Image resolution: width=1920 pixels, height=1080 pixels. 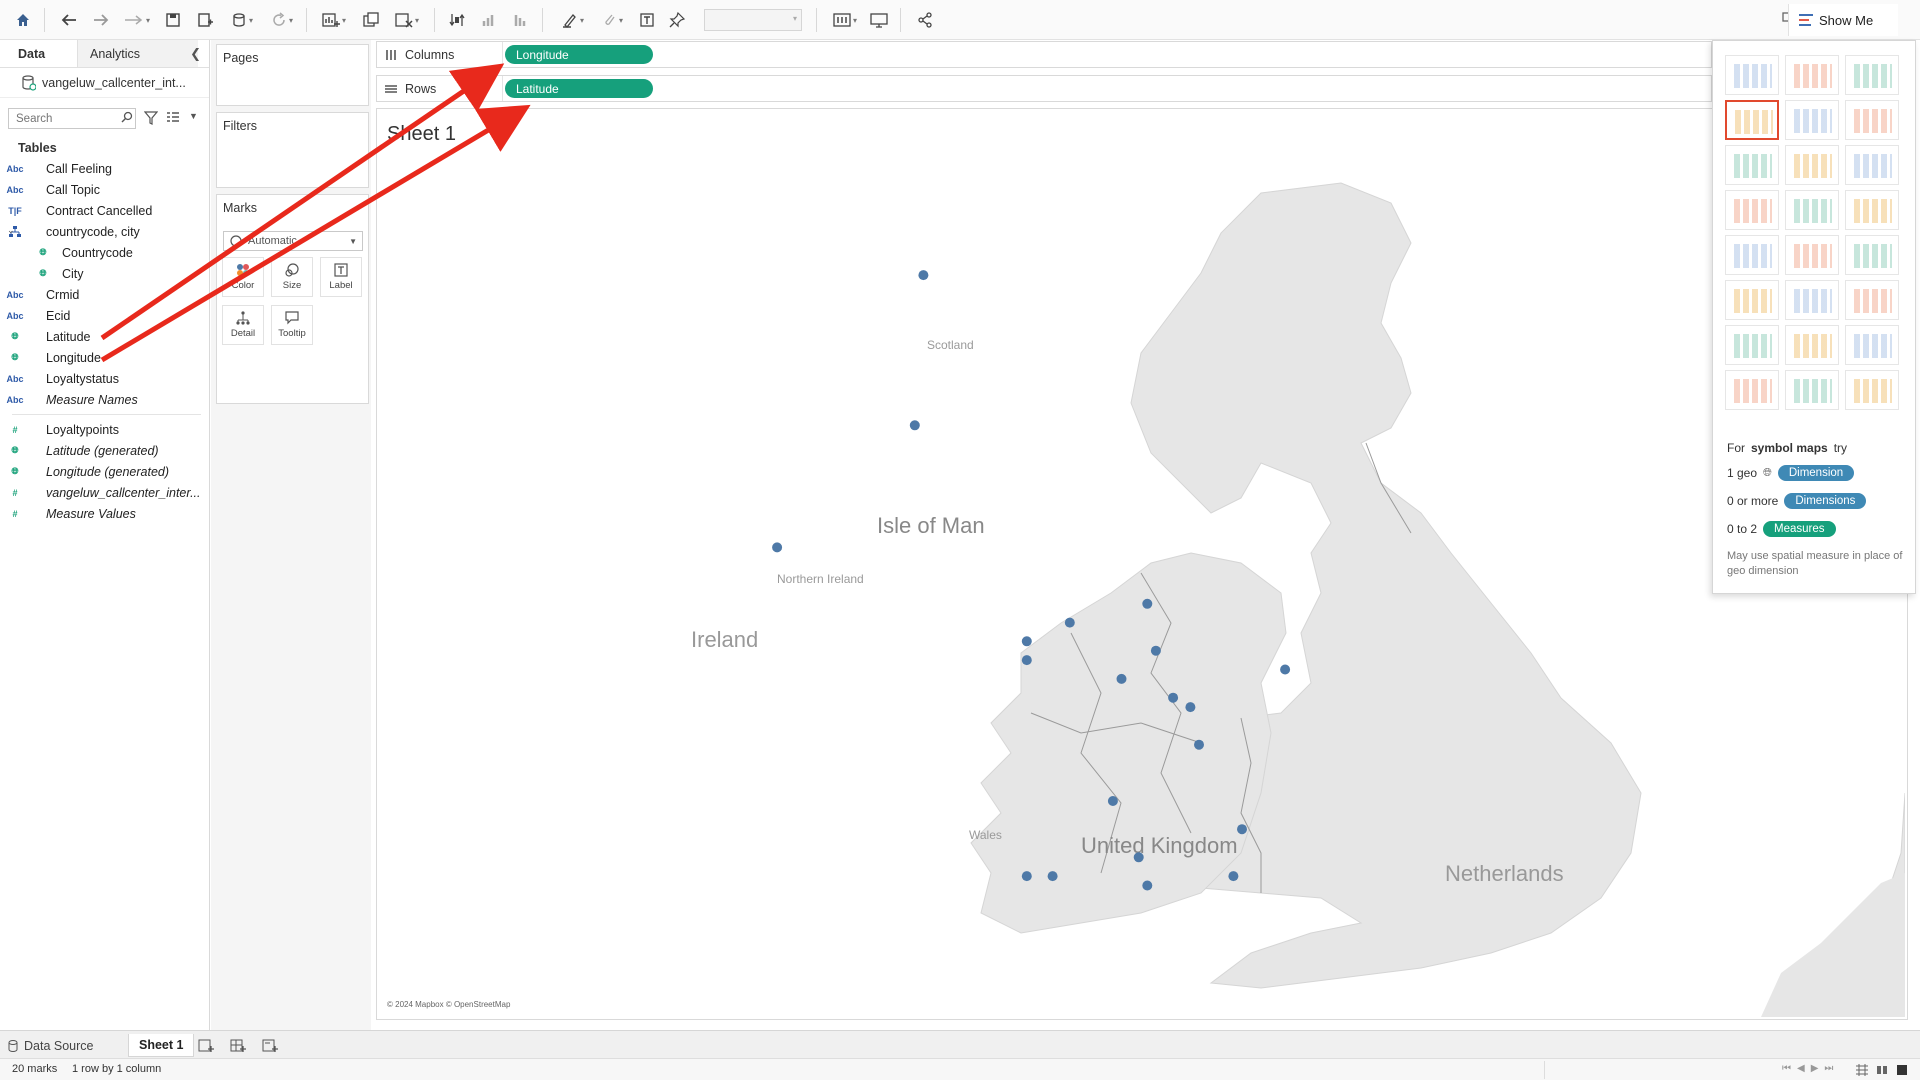 What do you see at coordinates (104, 189) in the screenshot?
I see `field-call-topic: Abc Call Topic` at bounding box center [104, 189].